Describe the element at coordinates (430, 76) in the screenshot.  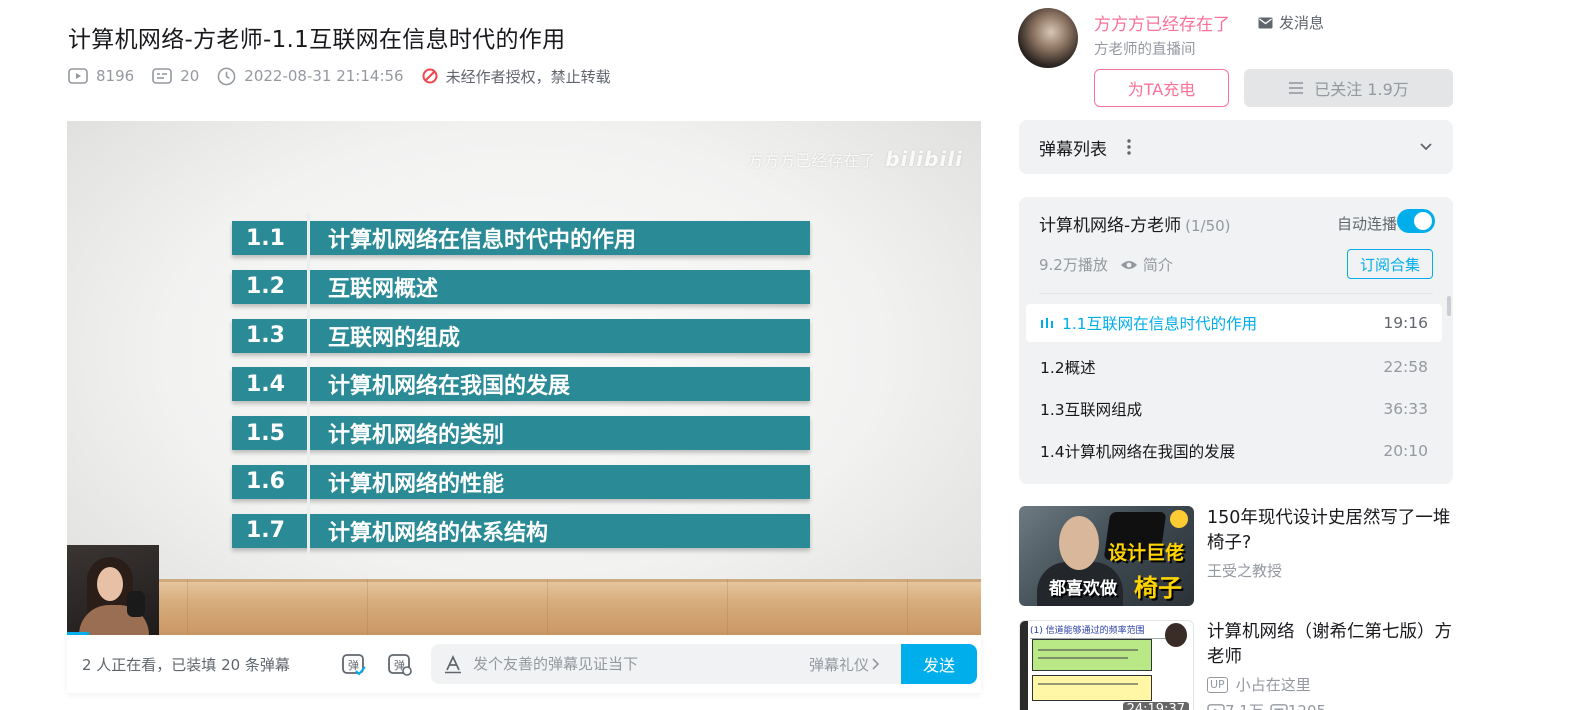
I see `forbidden-icon` at that location.